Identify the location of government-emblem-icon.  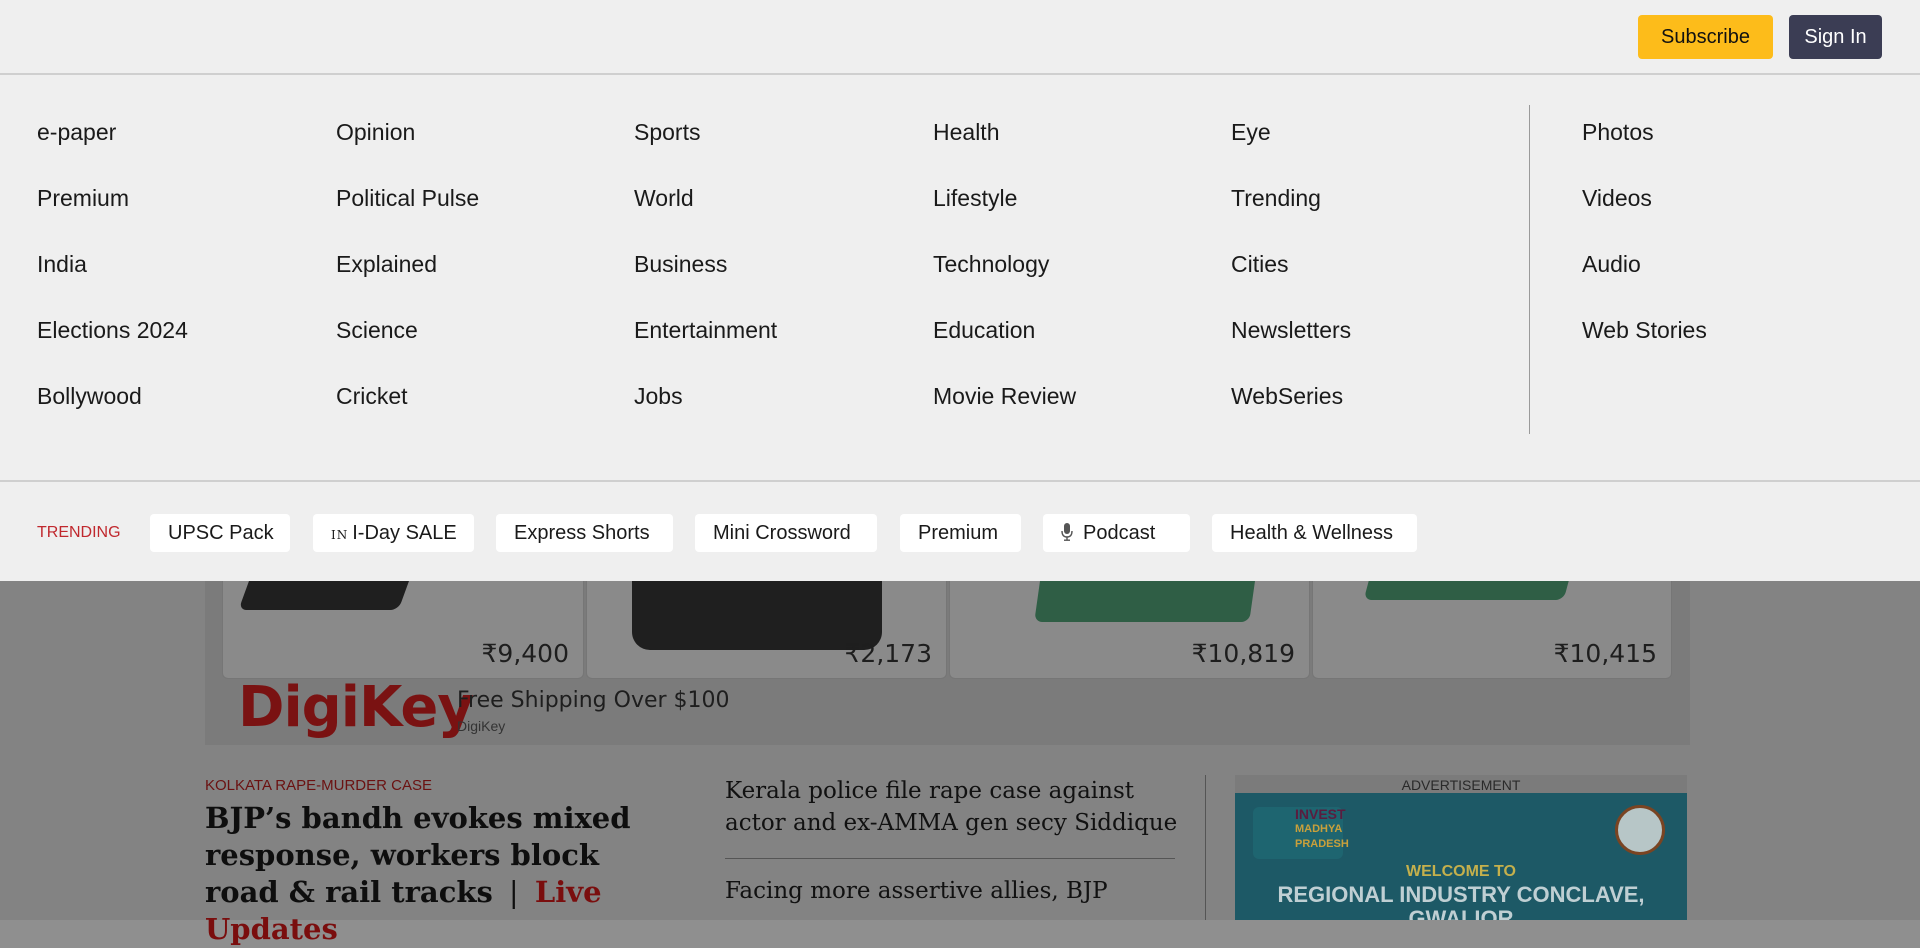
(1640, 830).